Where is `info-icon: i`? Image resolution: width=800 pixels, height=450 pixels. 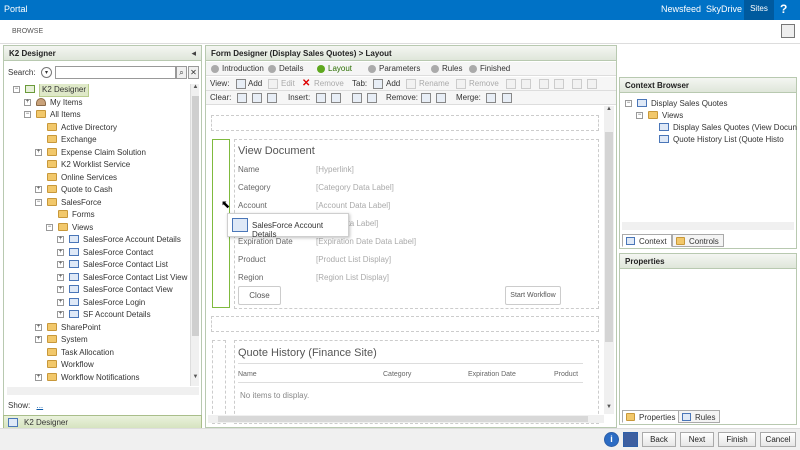
info-icon: i is located at coordinates (611, 439).